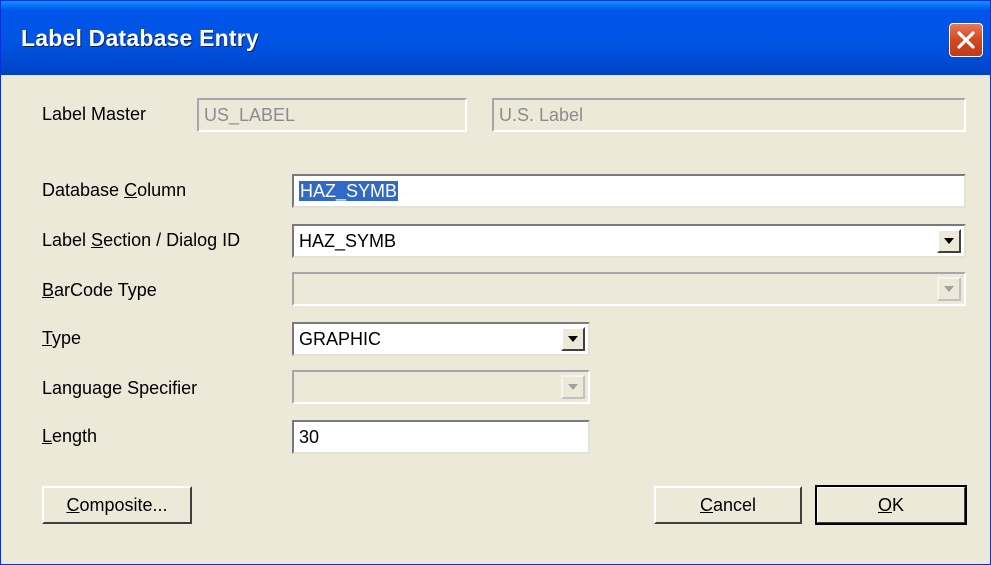  I want to click on barcode-type-combobox, so click(629, 289).